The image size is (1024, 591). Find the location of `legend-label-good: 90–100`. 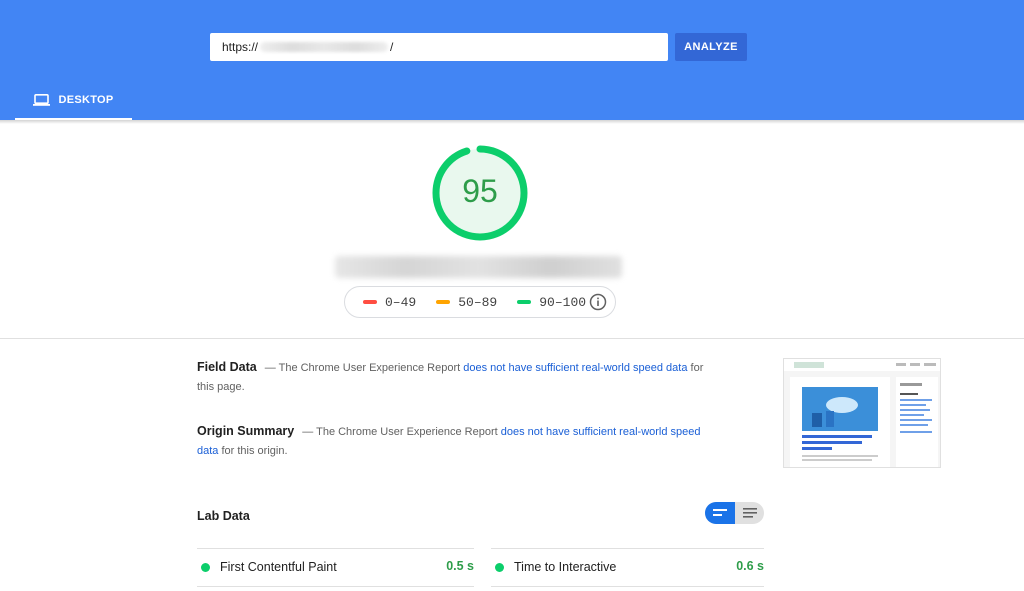

legend-label-good: 90–100 is located at coordinates (563, 302).